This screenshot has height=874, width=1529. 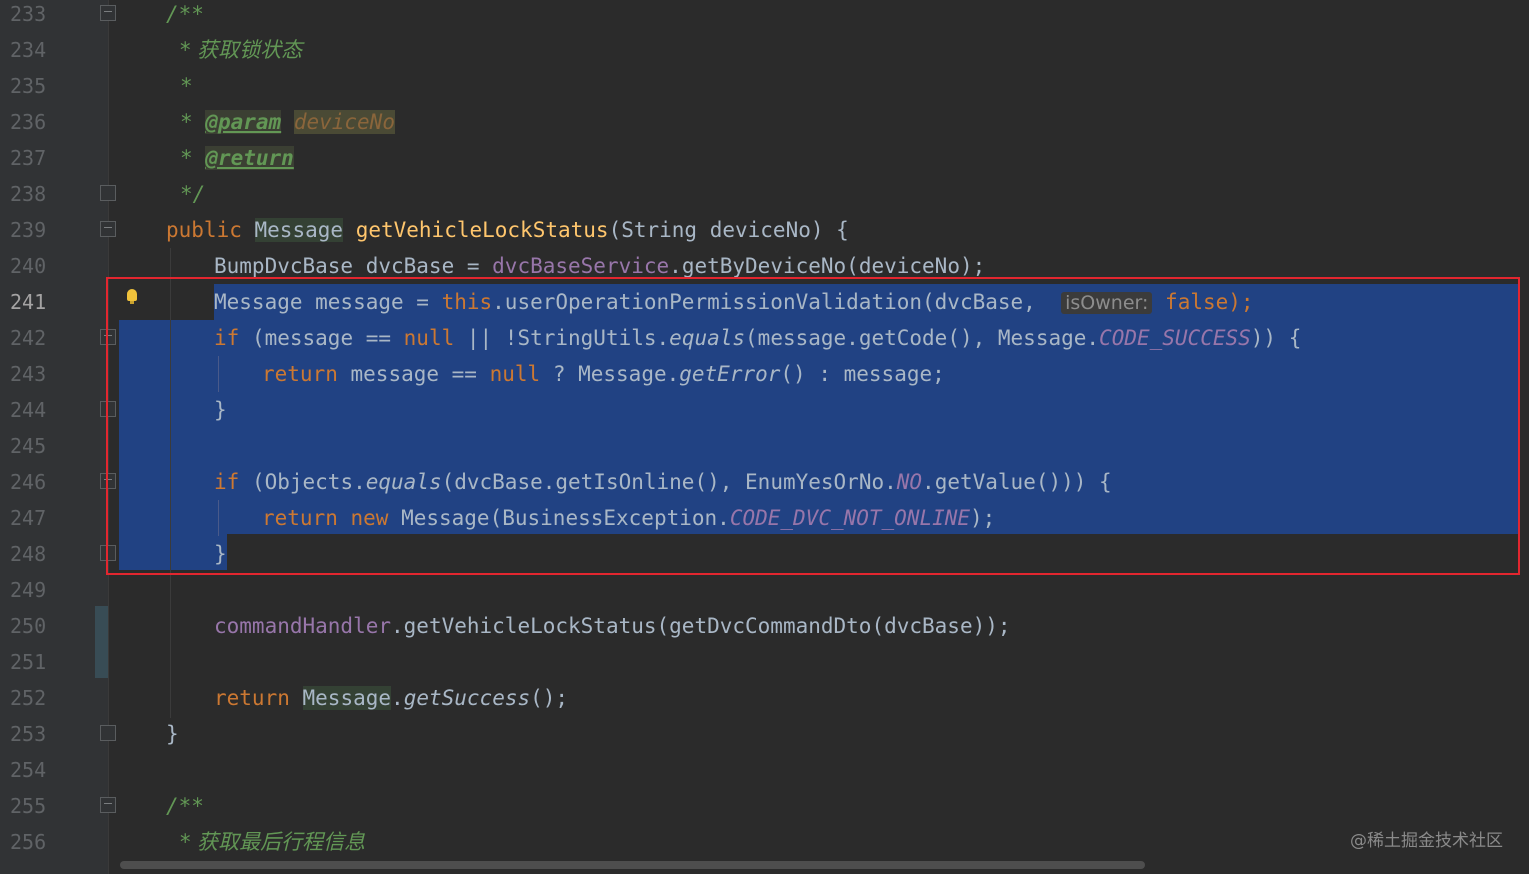 What do you see at coordinates (581, 266) in the screenshot?
I see `field-name: dvcBaseService` at bounding box center [581, 266].